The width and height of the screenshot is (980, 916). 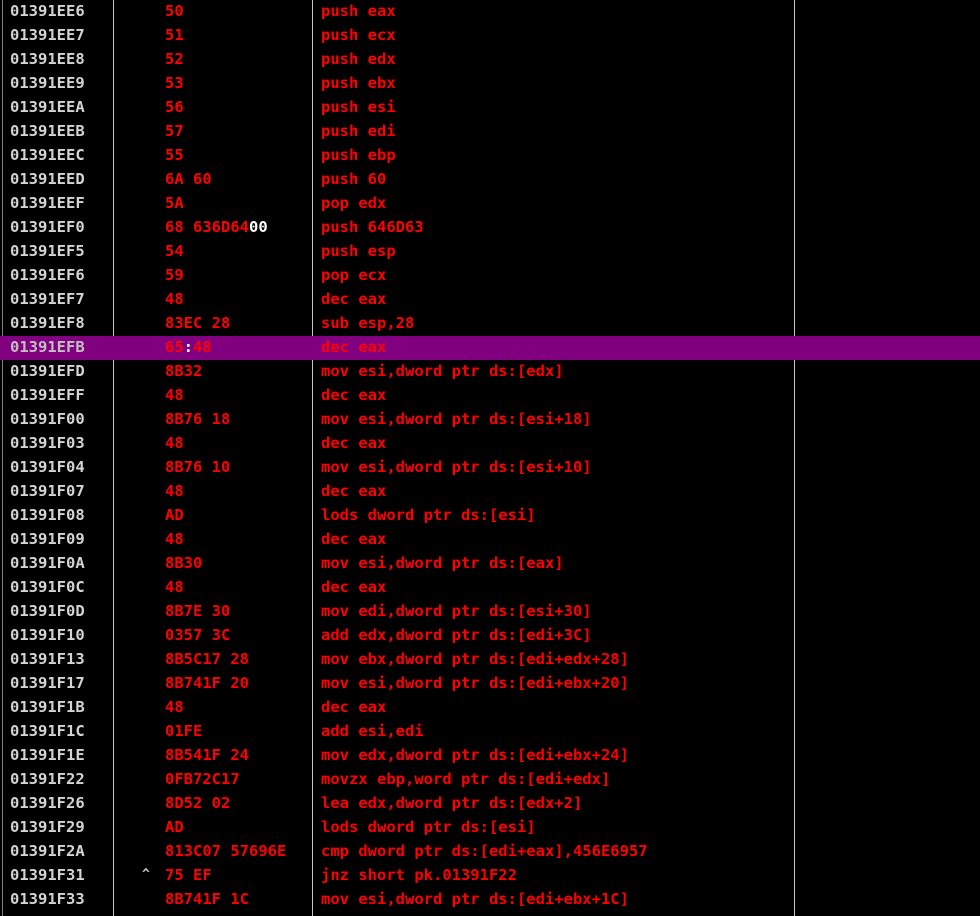 What do you see at coordinates (198, 611) in the screenshot?
I see `hex-bytes-text: 8B7E 30` at bounding box center [198, 611].